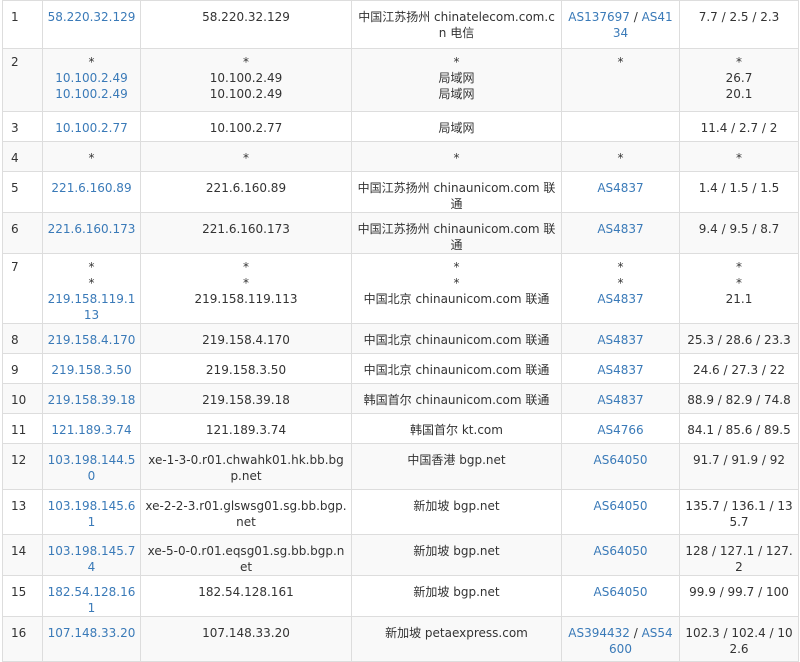  Describe the element at coordinates (22, 596) in the screenshot. I see `hop-cell: 15` at that location.